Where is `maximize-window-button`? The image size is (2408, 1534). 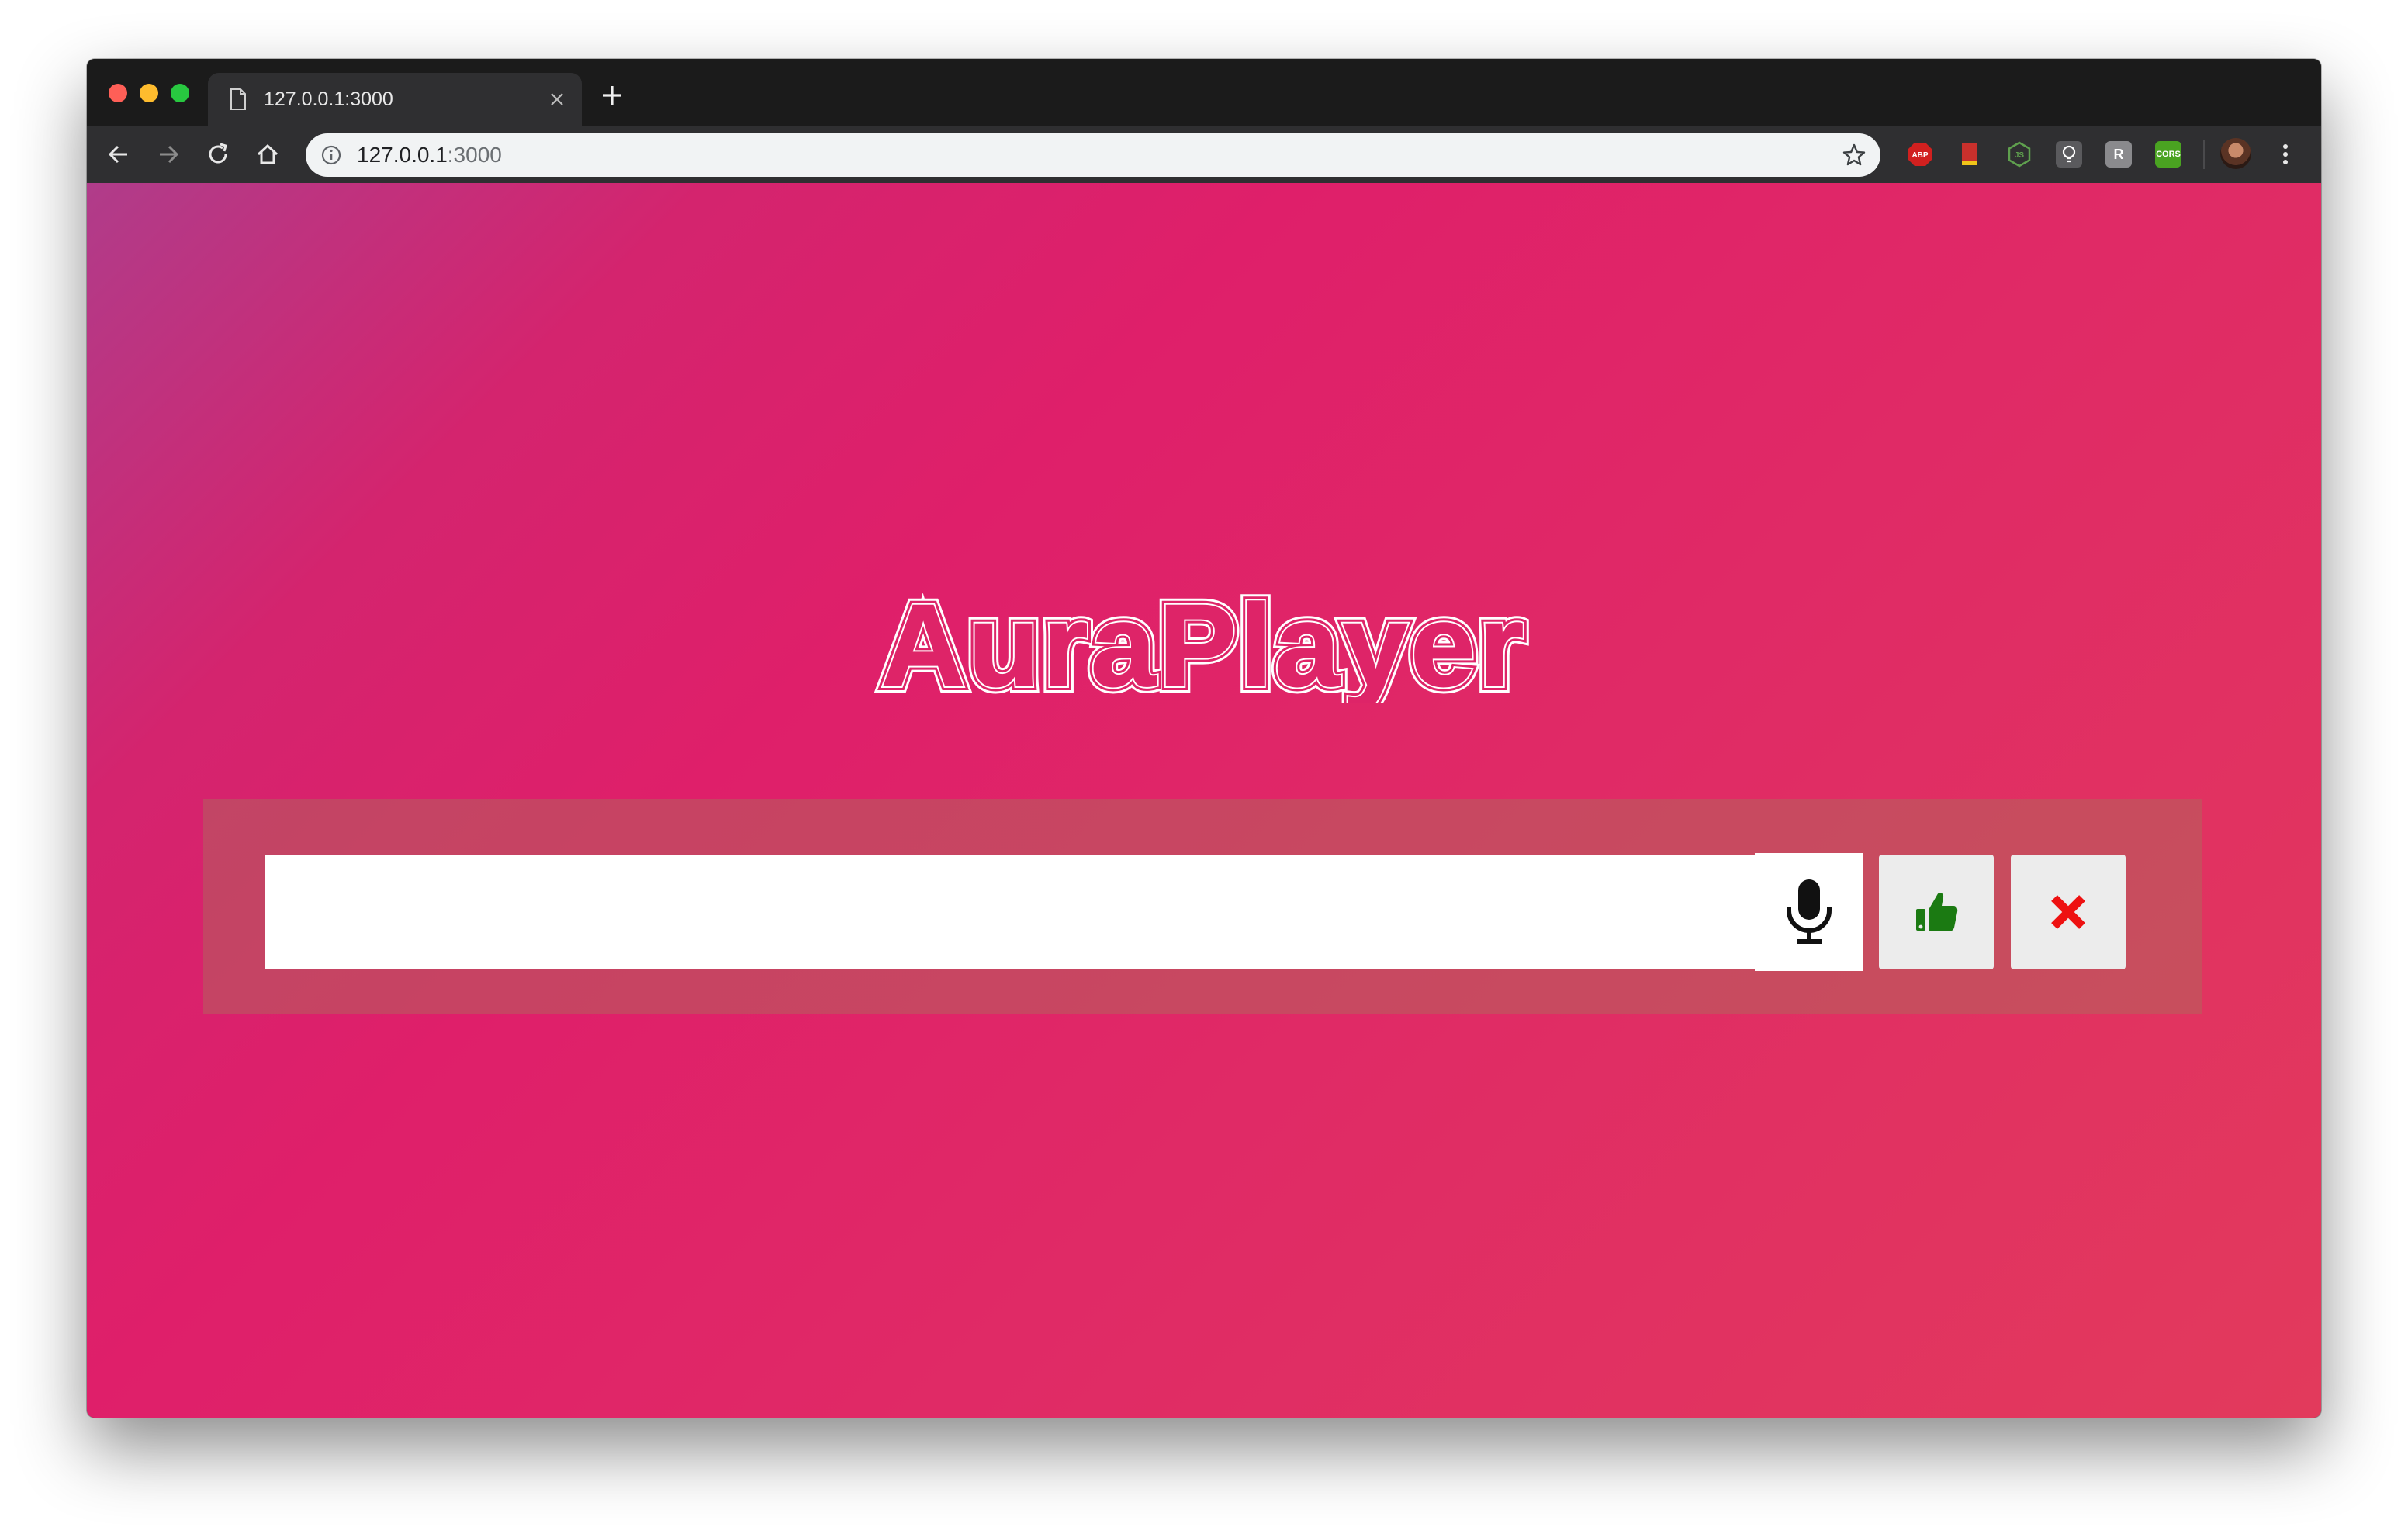
maximize-window-button is located at coordinates (180, 93).